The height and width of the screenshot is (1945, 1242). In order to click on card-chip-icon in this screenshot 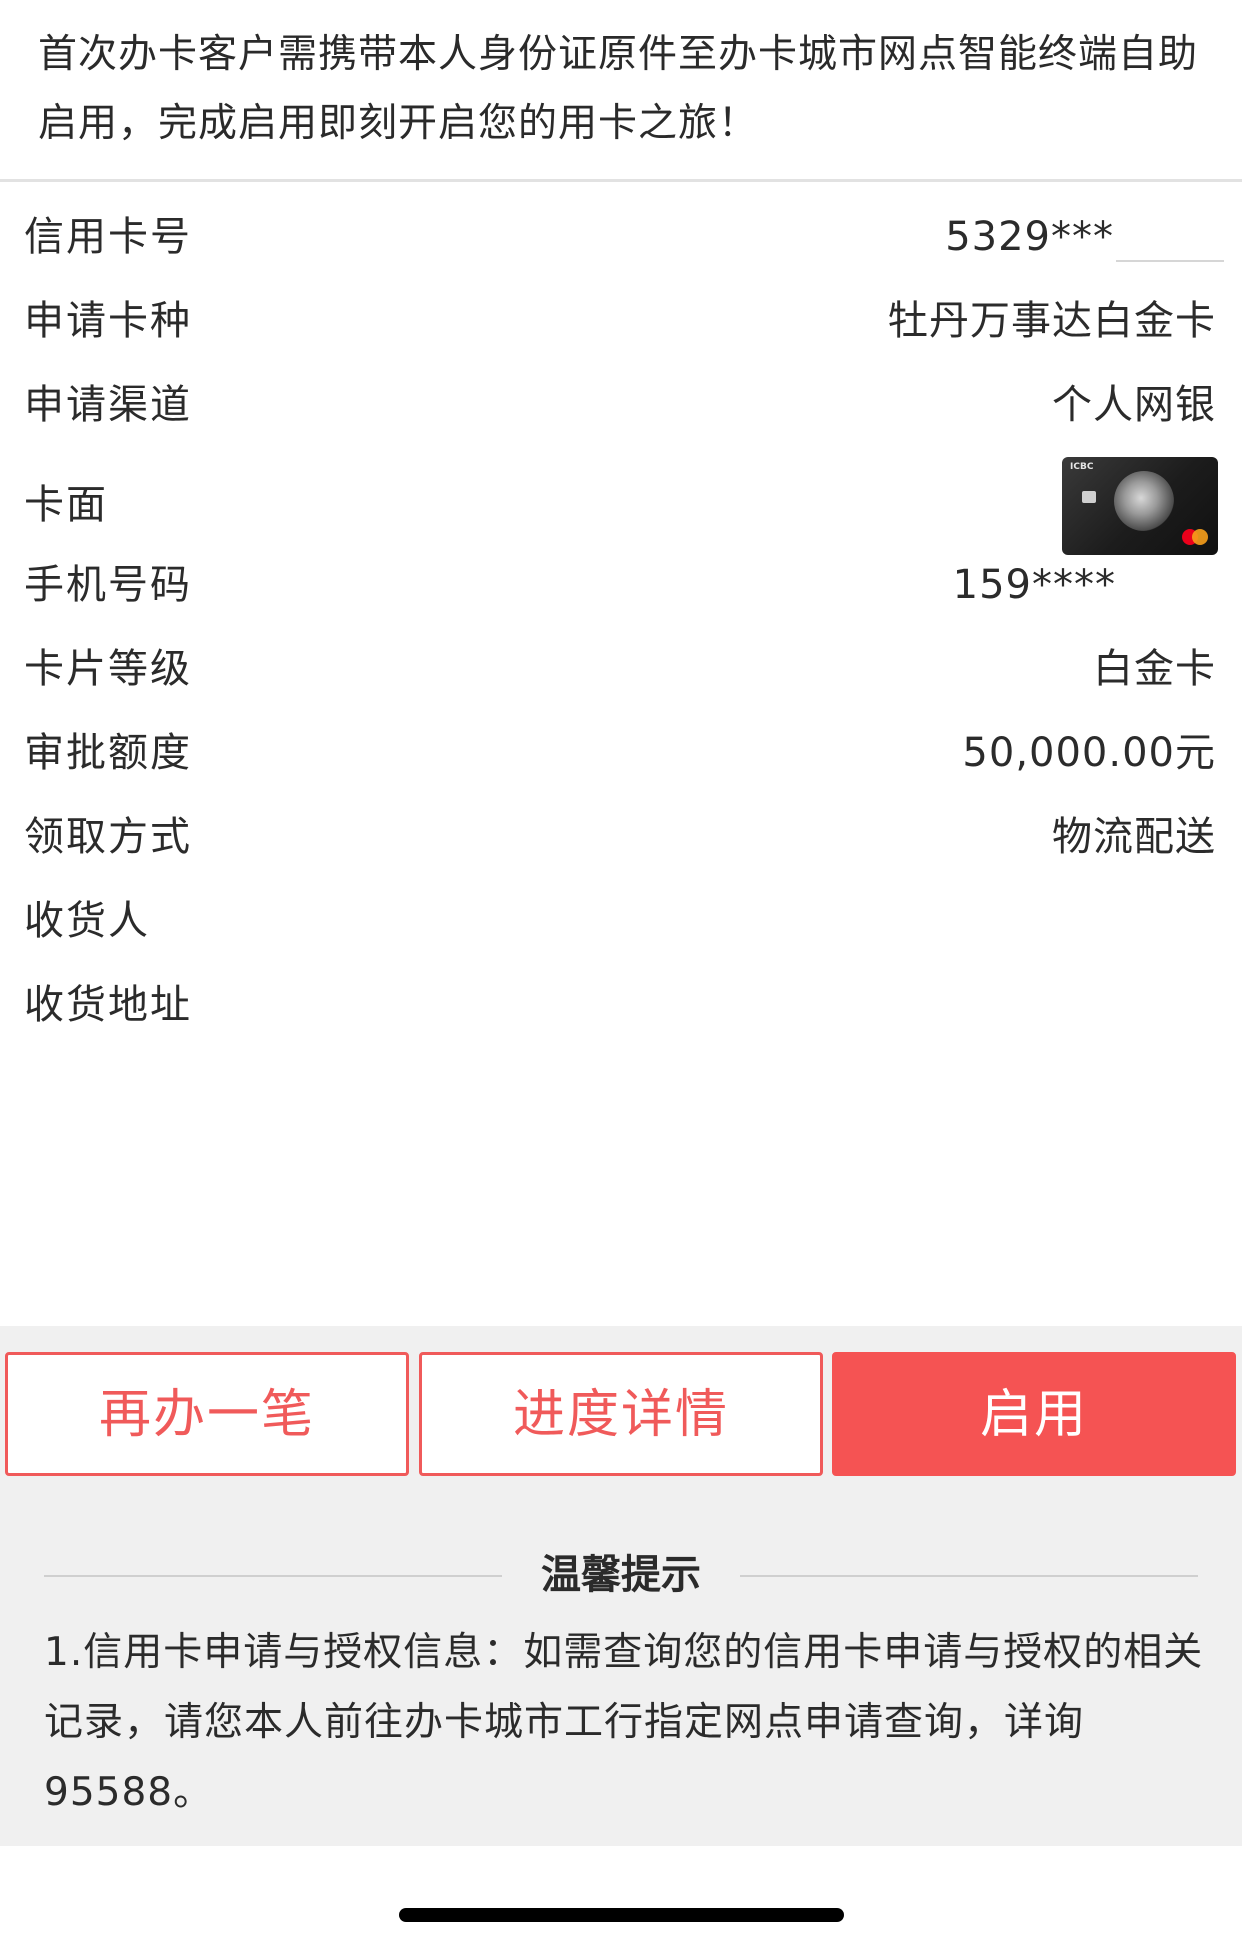, I will do `click(1089, 497)`.